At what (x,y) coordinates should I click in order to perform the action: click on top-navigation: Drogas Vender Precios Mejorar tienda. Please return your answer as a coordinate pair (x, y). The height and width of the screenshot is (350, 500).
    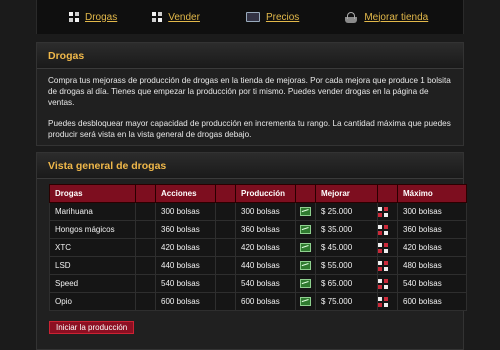
    Looking at the image, I should click on (250, 17).